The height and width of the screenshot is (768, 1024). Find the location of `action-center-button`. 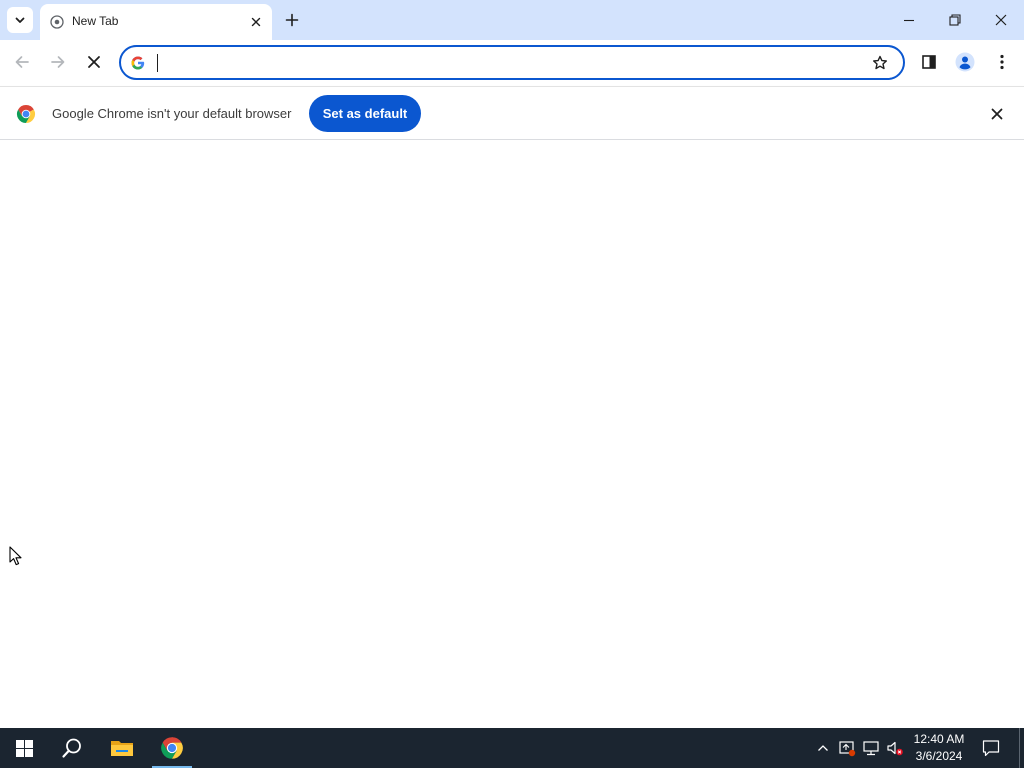

action-center-button is located at coordinates (991, 748).